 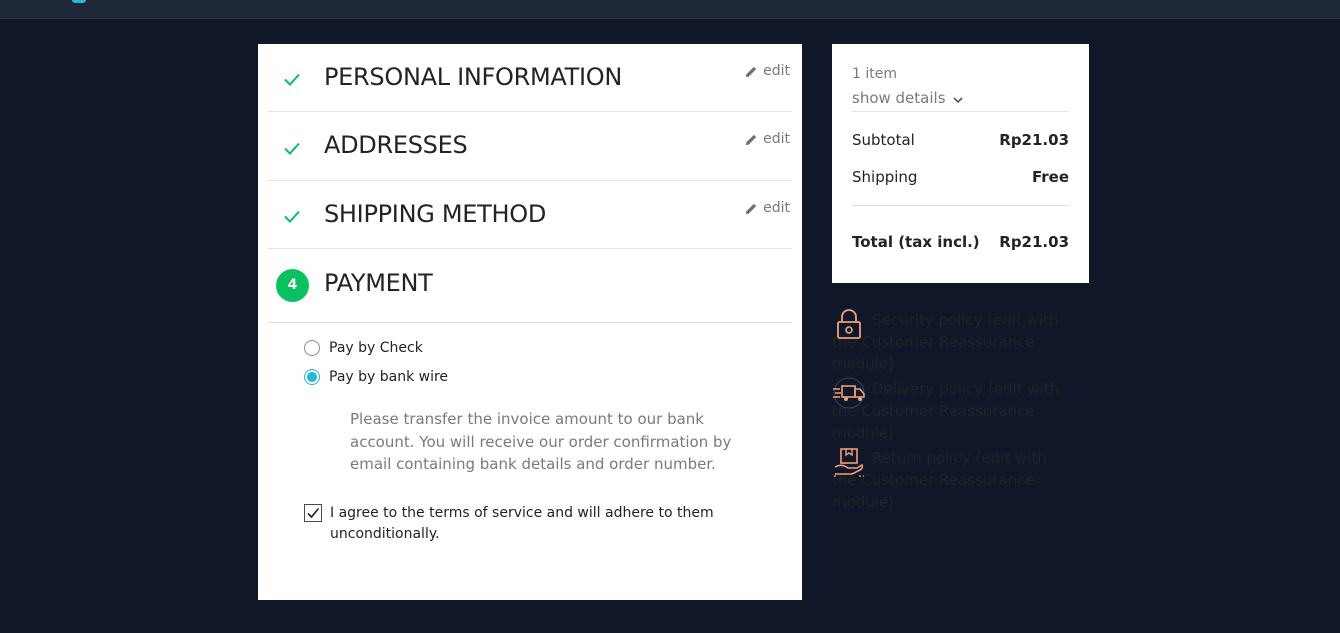 I want to click on items-count: 1 item, so click(x=874, y=74).